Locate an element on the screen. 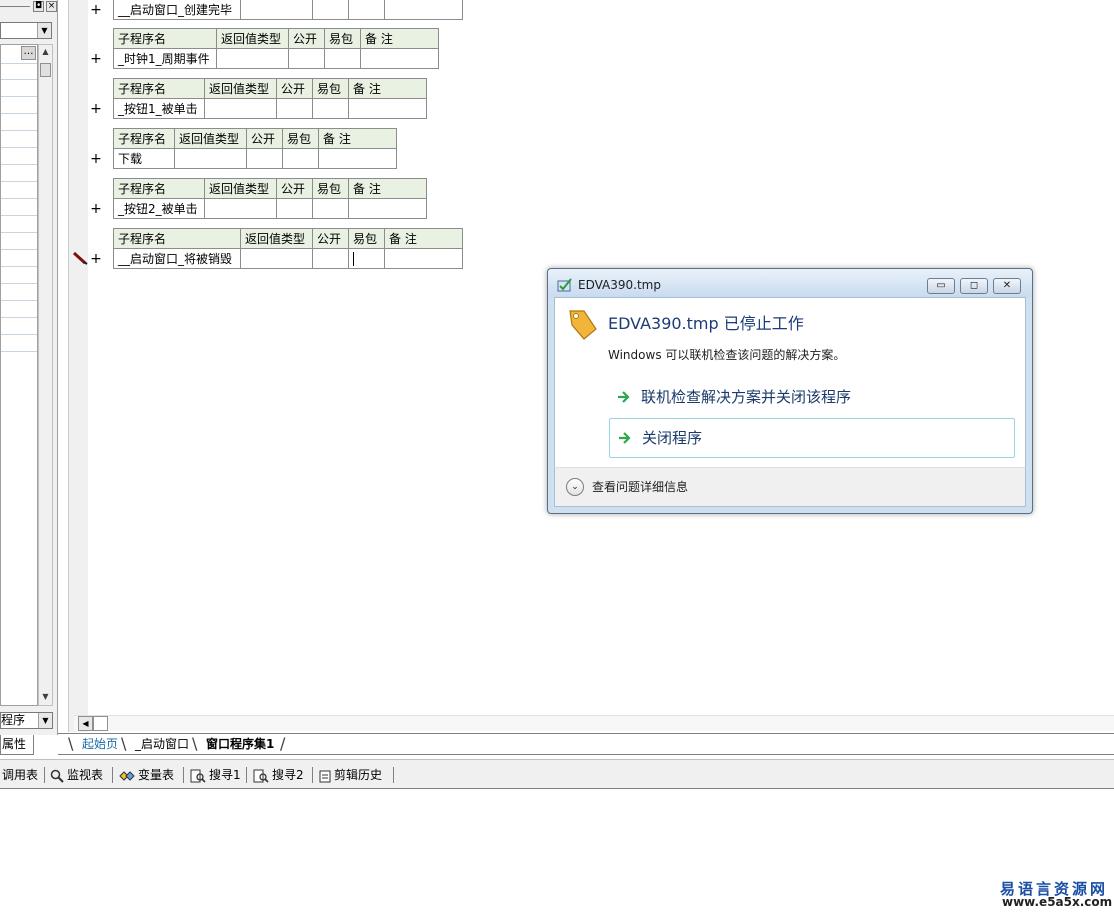 Image resolution: width=1114 pixels, height=915 pixels. tab-properties: 属性 is located at coordinates (17, 745).